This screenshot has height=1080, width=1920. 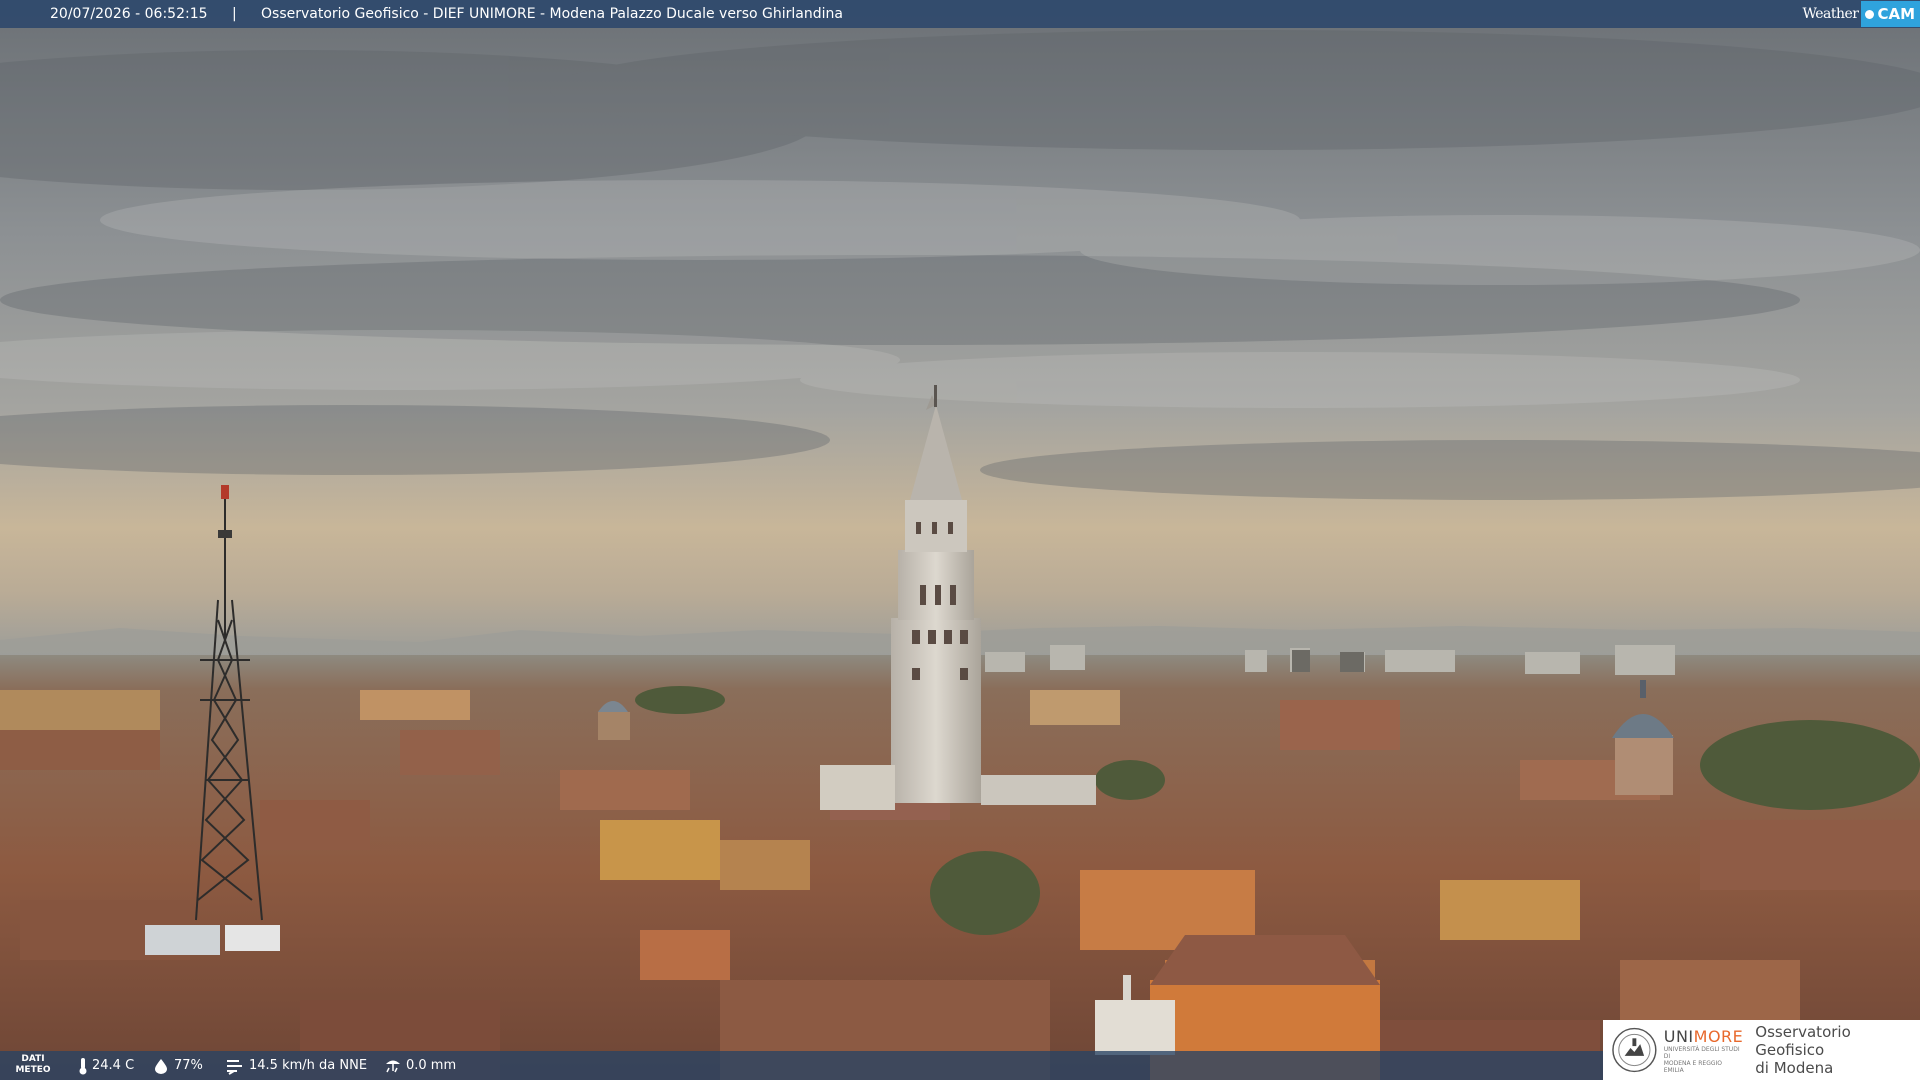 I want to click on temperature-item: 24.4 C, so click(x=106, y=1065).